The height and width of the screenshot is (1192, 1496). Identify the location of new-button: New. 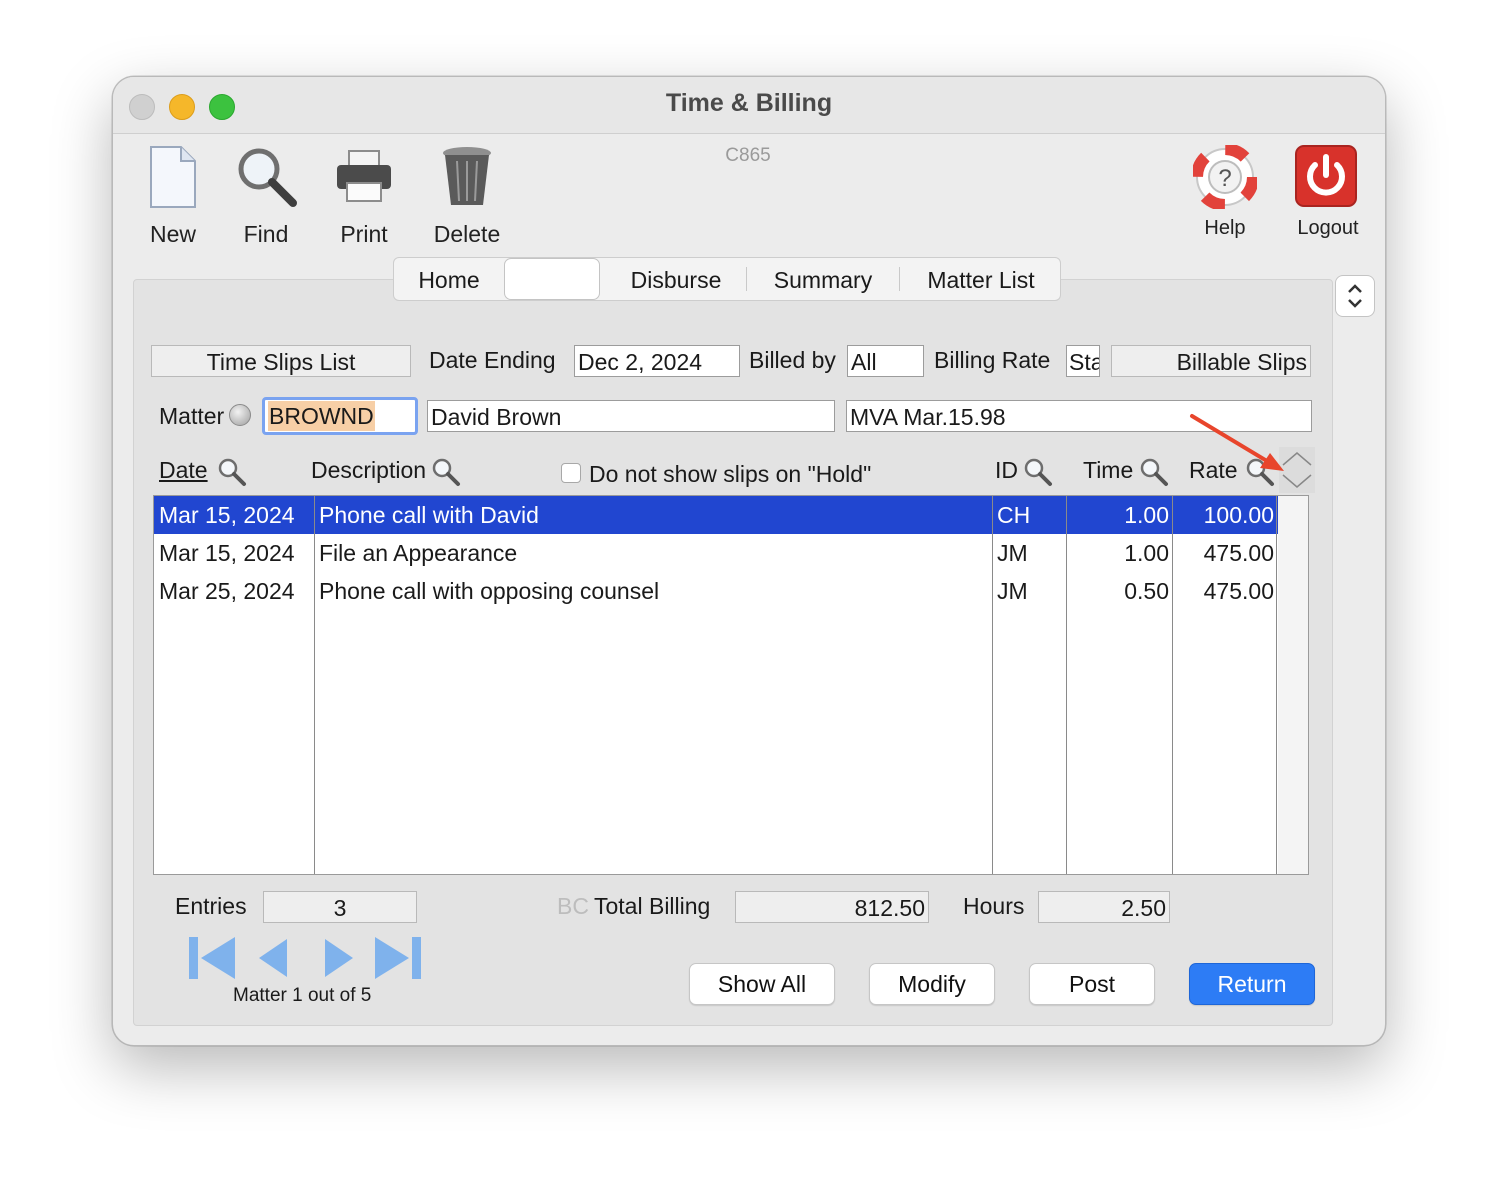
(173, 198).